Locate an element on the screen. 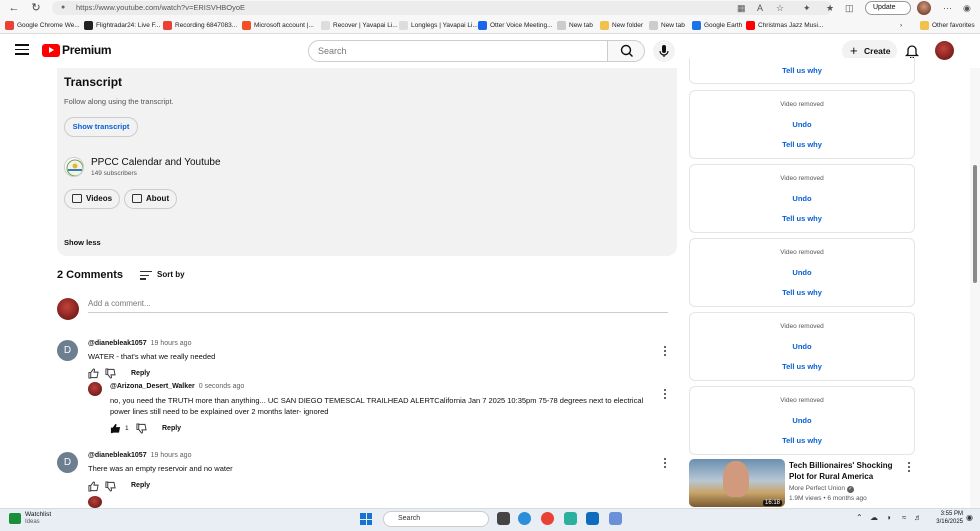 The width and height of the screenshot is (980, 531). read-aloud-icon: A is located at coordinates (760, 8).